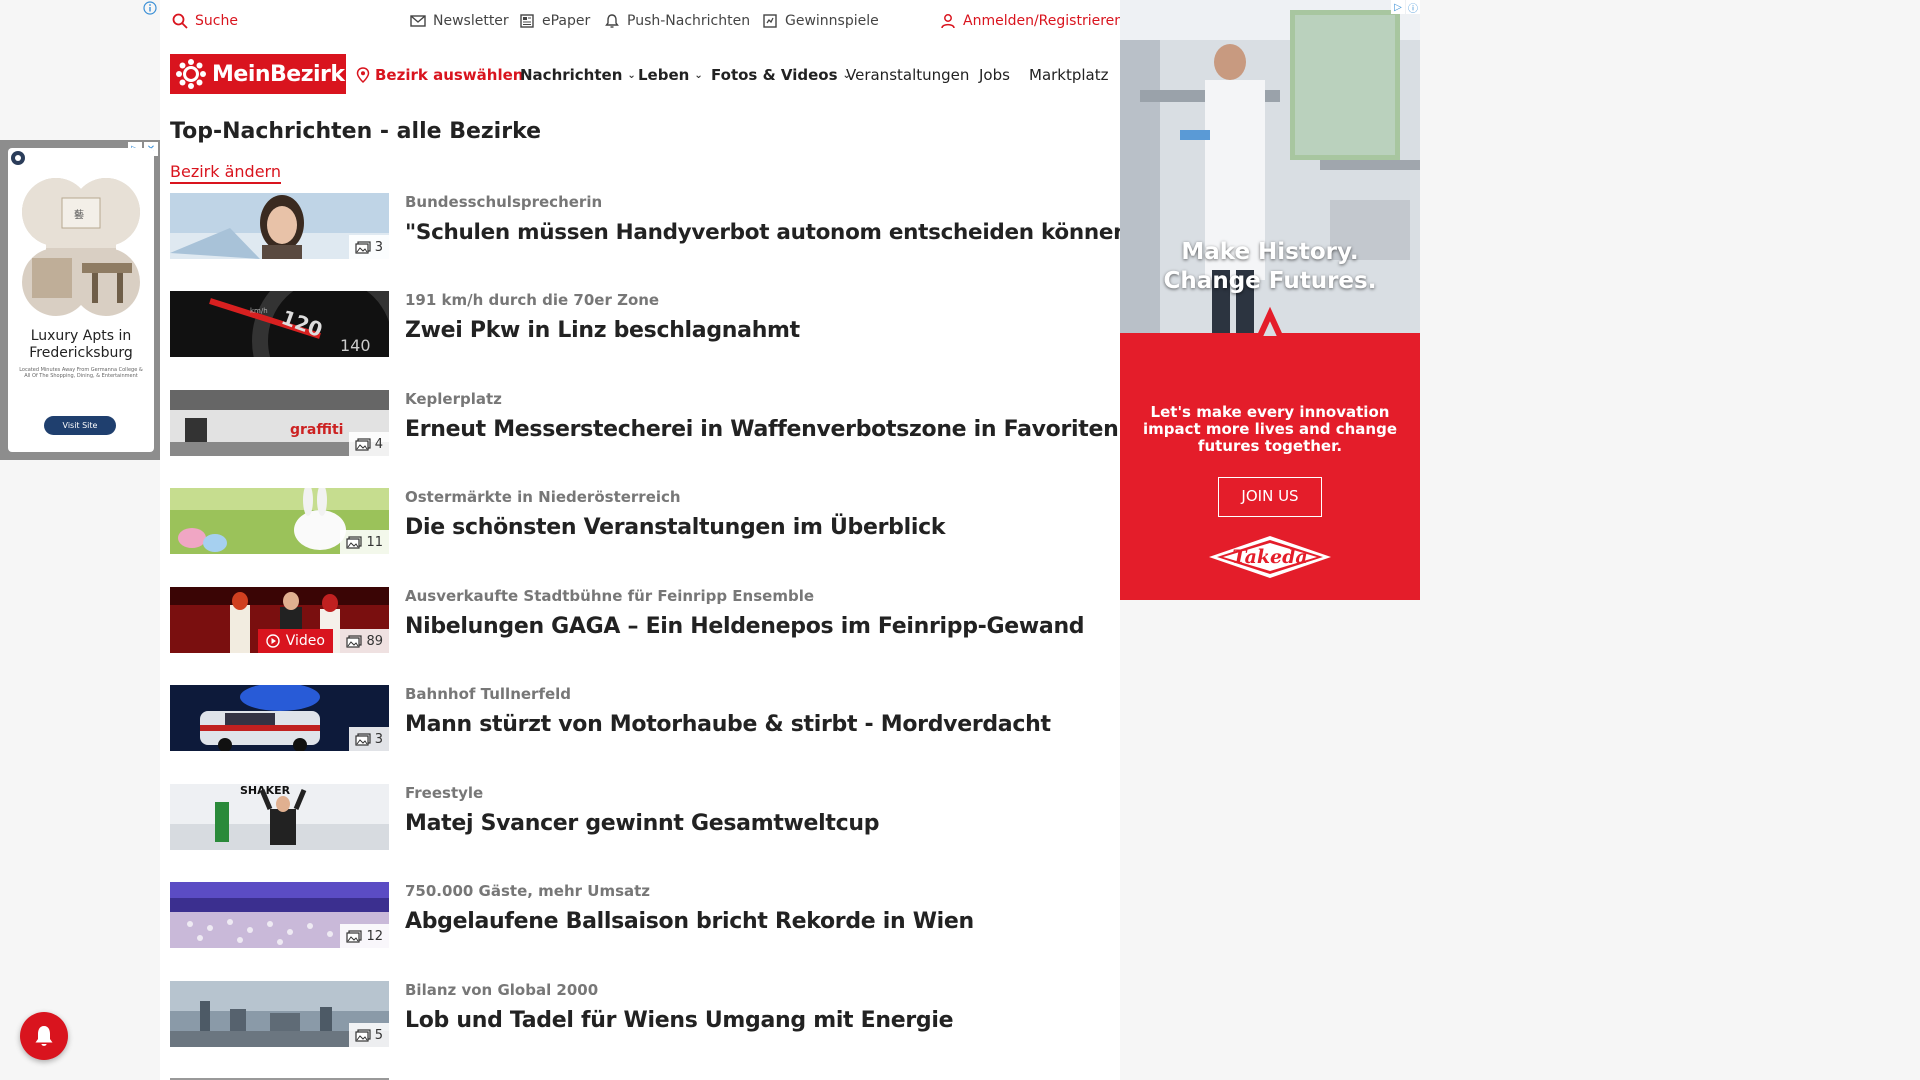 This screenshot has height=1080, width=1920. Describe the element at coordinates (1413, 7) in the screenshot. I see `ad-info-icon: ⓘ` at that location.